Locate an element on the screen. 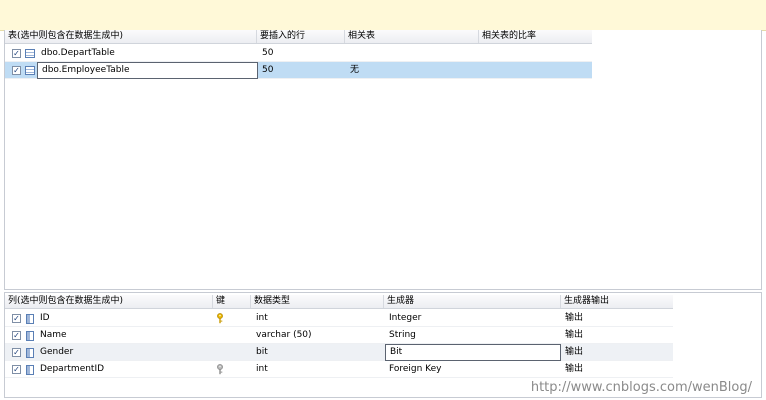 The height and width of the screenshot is (400, 766). column-row-name: ✓ Name varchar (50) String 输出 is located at coordinates (339, 335).